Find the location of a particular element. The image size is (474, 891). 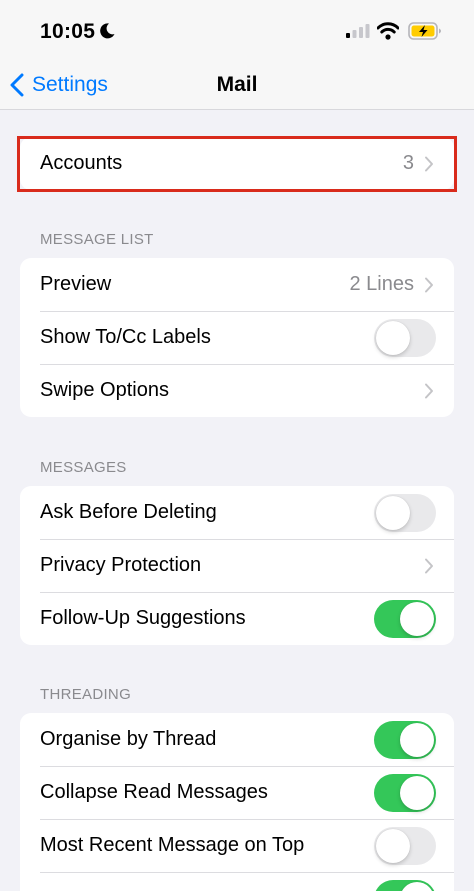

organise-by-thread-toggle is located at coordinates (405, 739).